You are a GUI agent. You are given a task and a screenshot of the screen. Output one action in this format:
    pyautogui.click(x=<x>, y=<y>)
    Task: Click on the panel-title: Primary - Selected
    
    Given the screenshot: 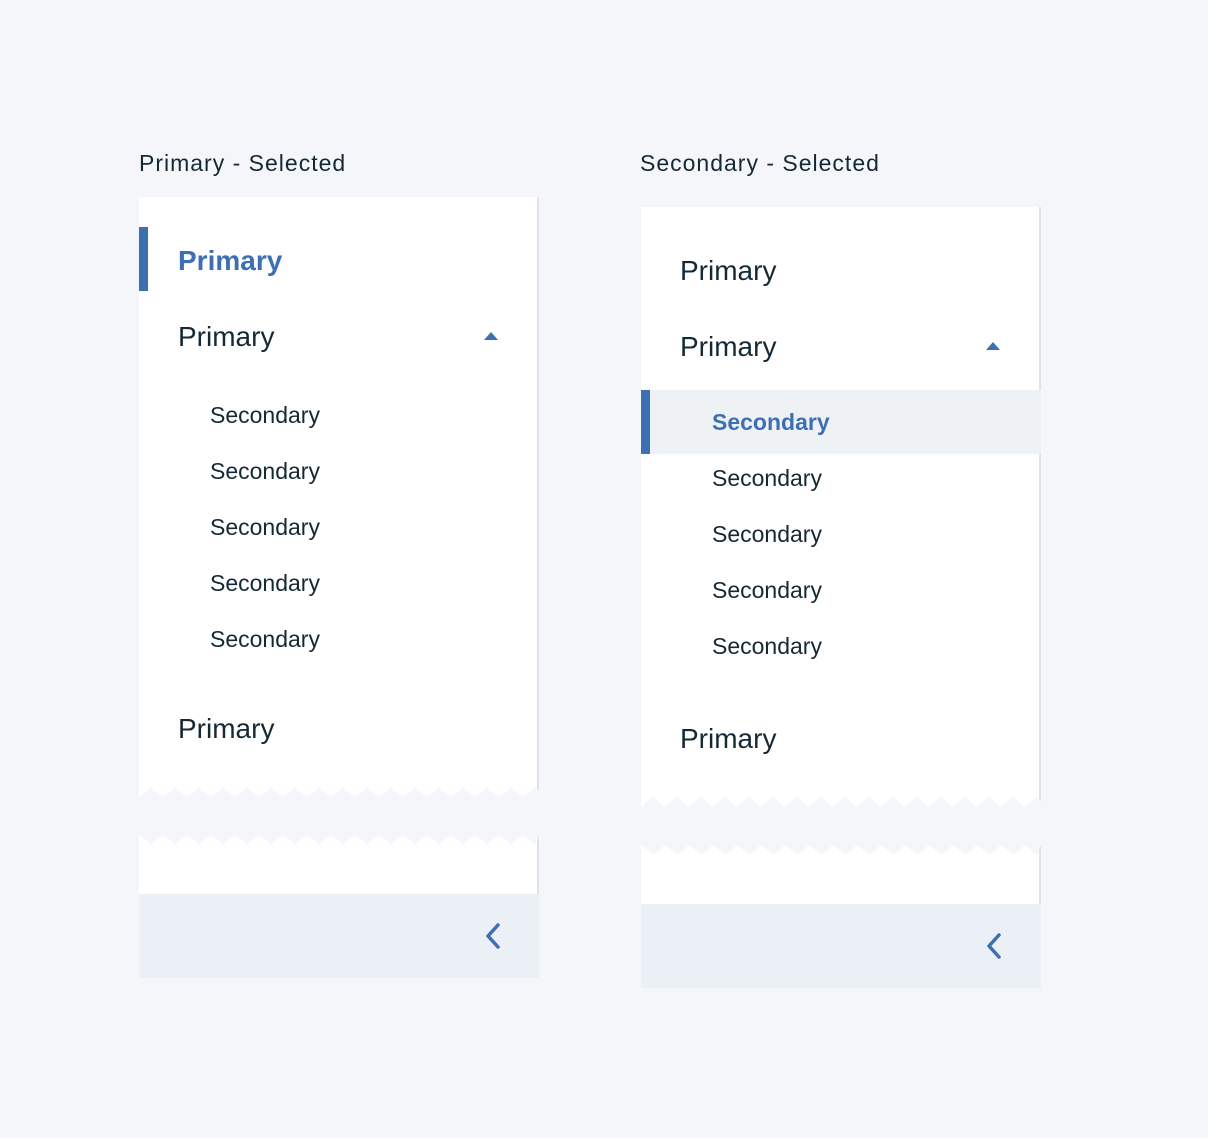 What is the action you would take?
    pyautogui.click(x=243, y=163)
    